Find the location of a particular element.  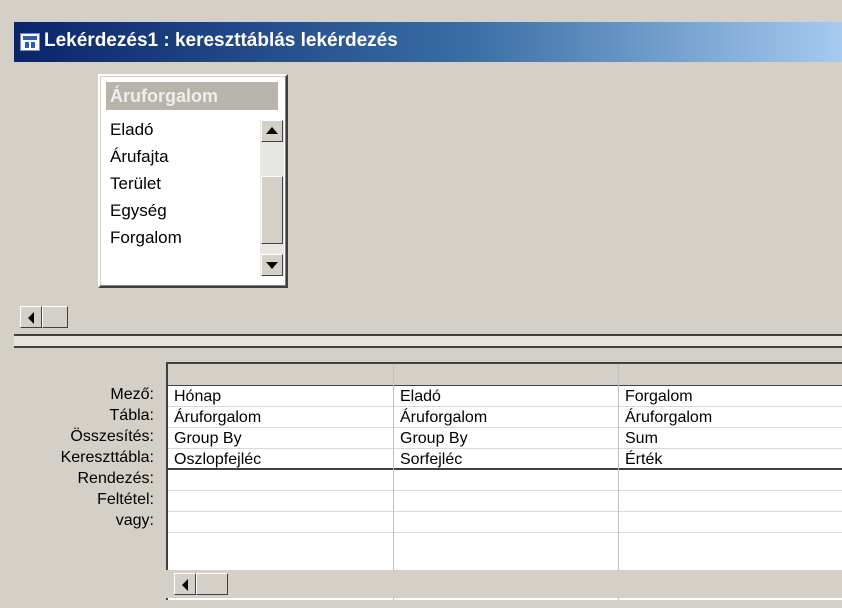

row-label-total: Összesítés: is located at coordinates (112, 436).